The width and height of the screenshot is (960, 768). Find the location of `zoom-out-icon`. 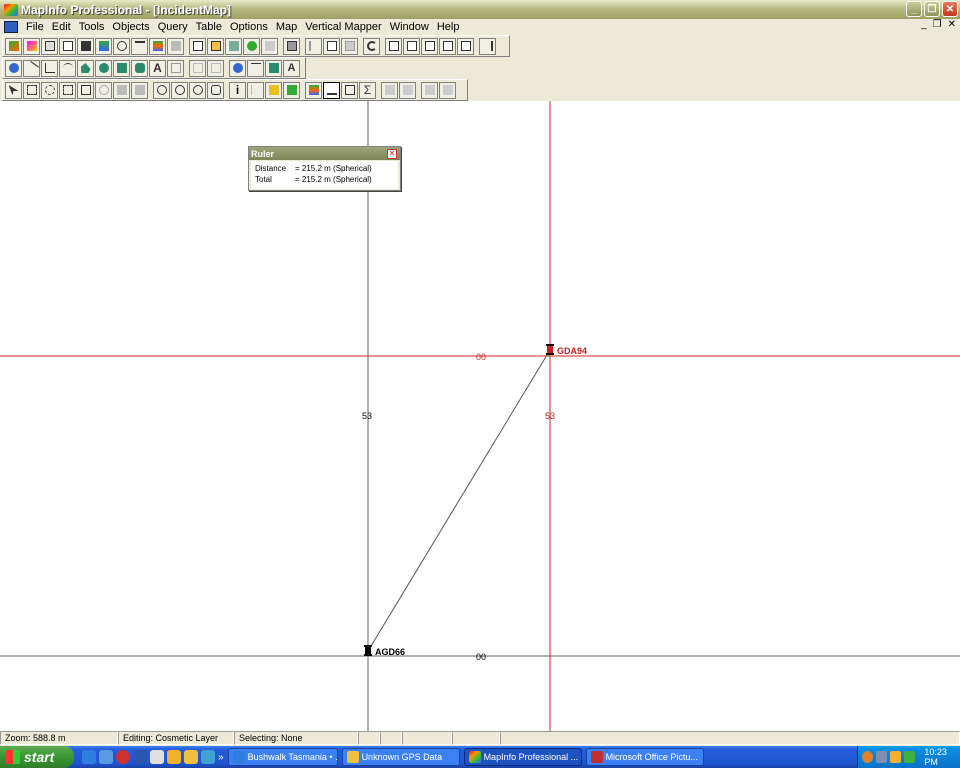

zoom-out-icon is located at coordinates (179, 90).